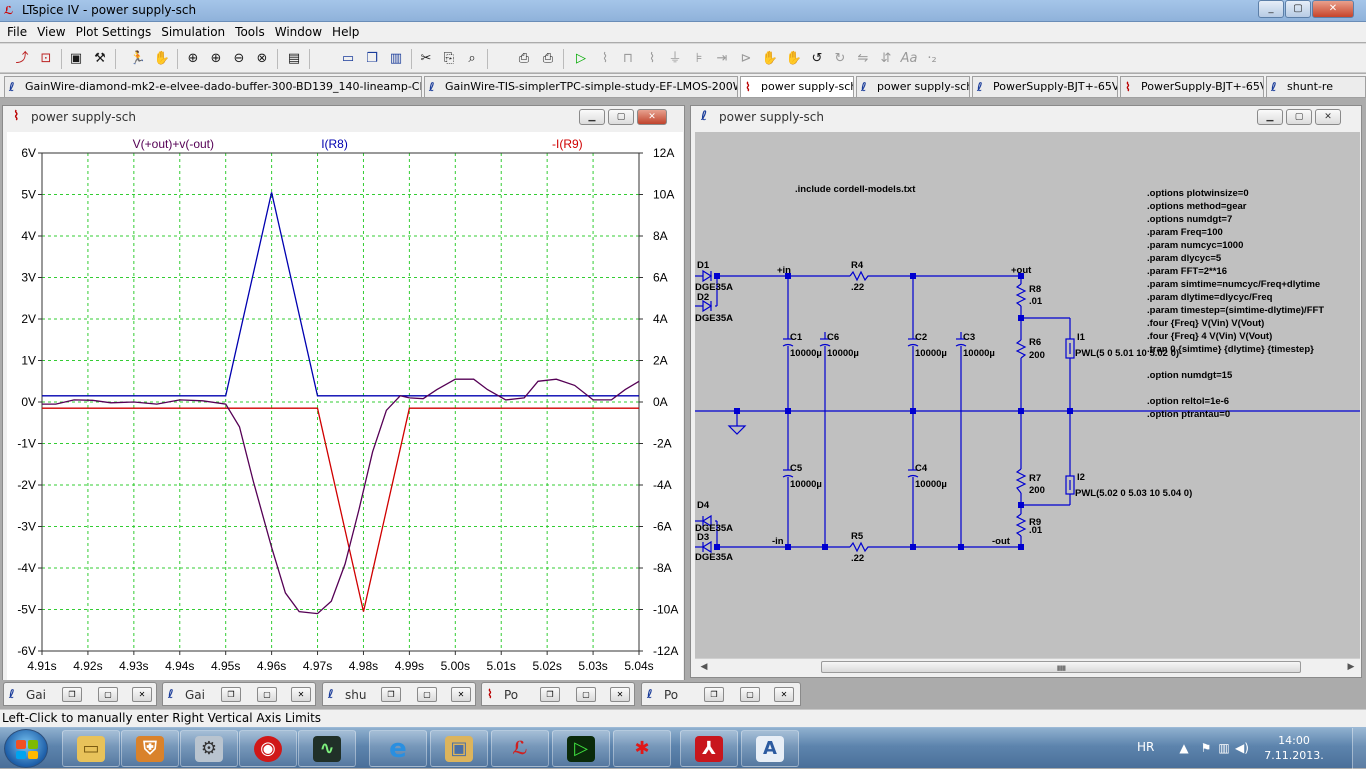 The width and height of the screenshot is (1366, 769). What do you see at coordinates (1190, 375) in the screenshot?
I see `spice-directive-line: .option numdgt=15` at bounding box center [1190, 375].